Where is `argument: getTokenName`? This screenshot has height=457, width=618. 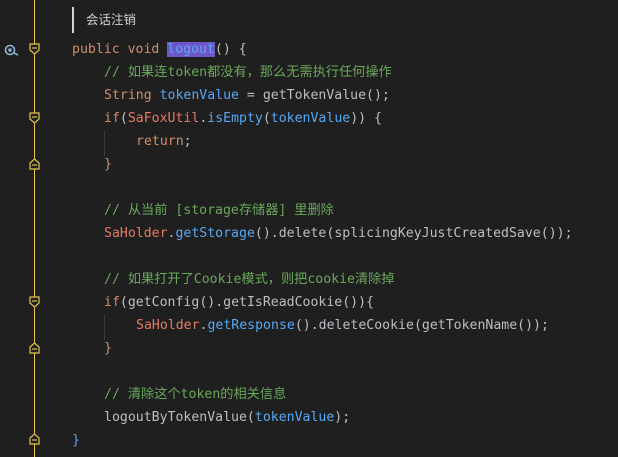 argument: getTokenName is located at coordinates (469, 325).